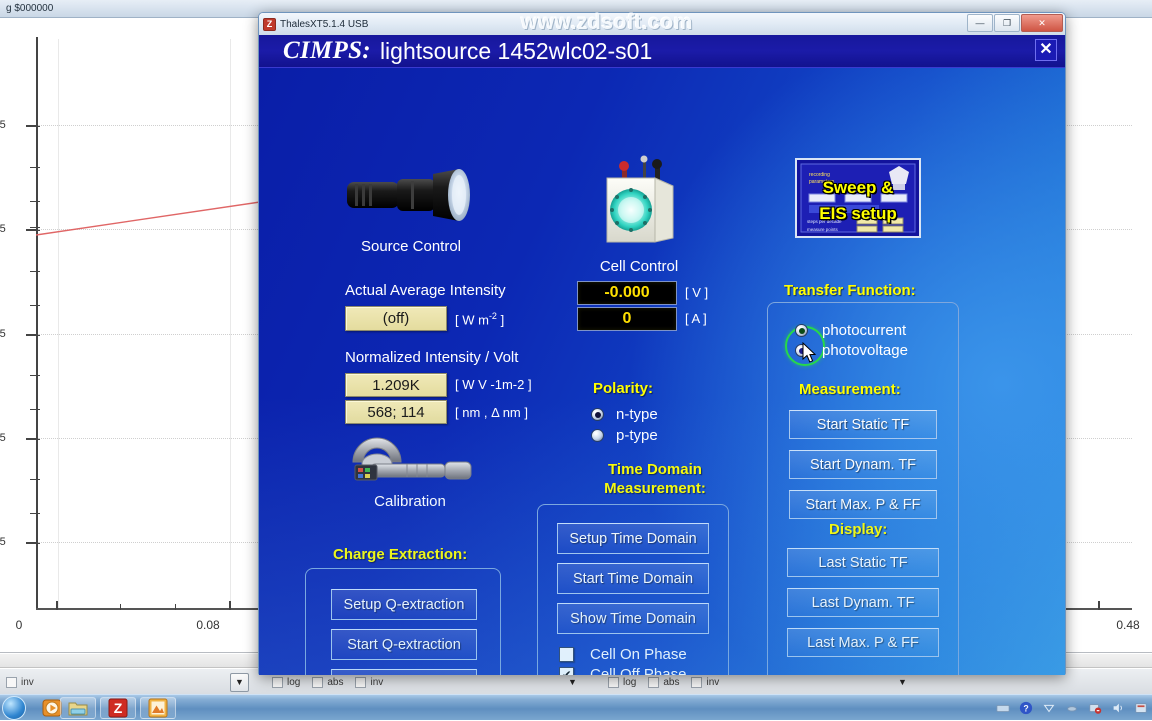 This screenshot has height=721, width=1152. What do you see at coordinates (863, 642) in the screenshot?
I see `last-max-p-ff-button: Last Max. P & FF` at bounding box center [863, 642].